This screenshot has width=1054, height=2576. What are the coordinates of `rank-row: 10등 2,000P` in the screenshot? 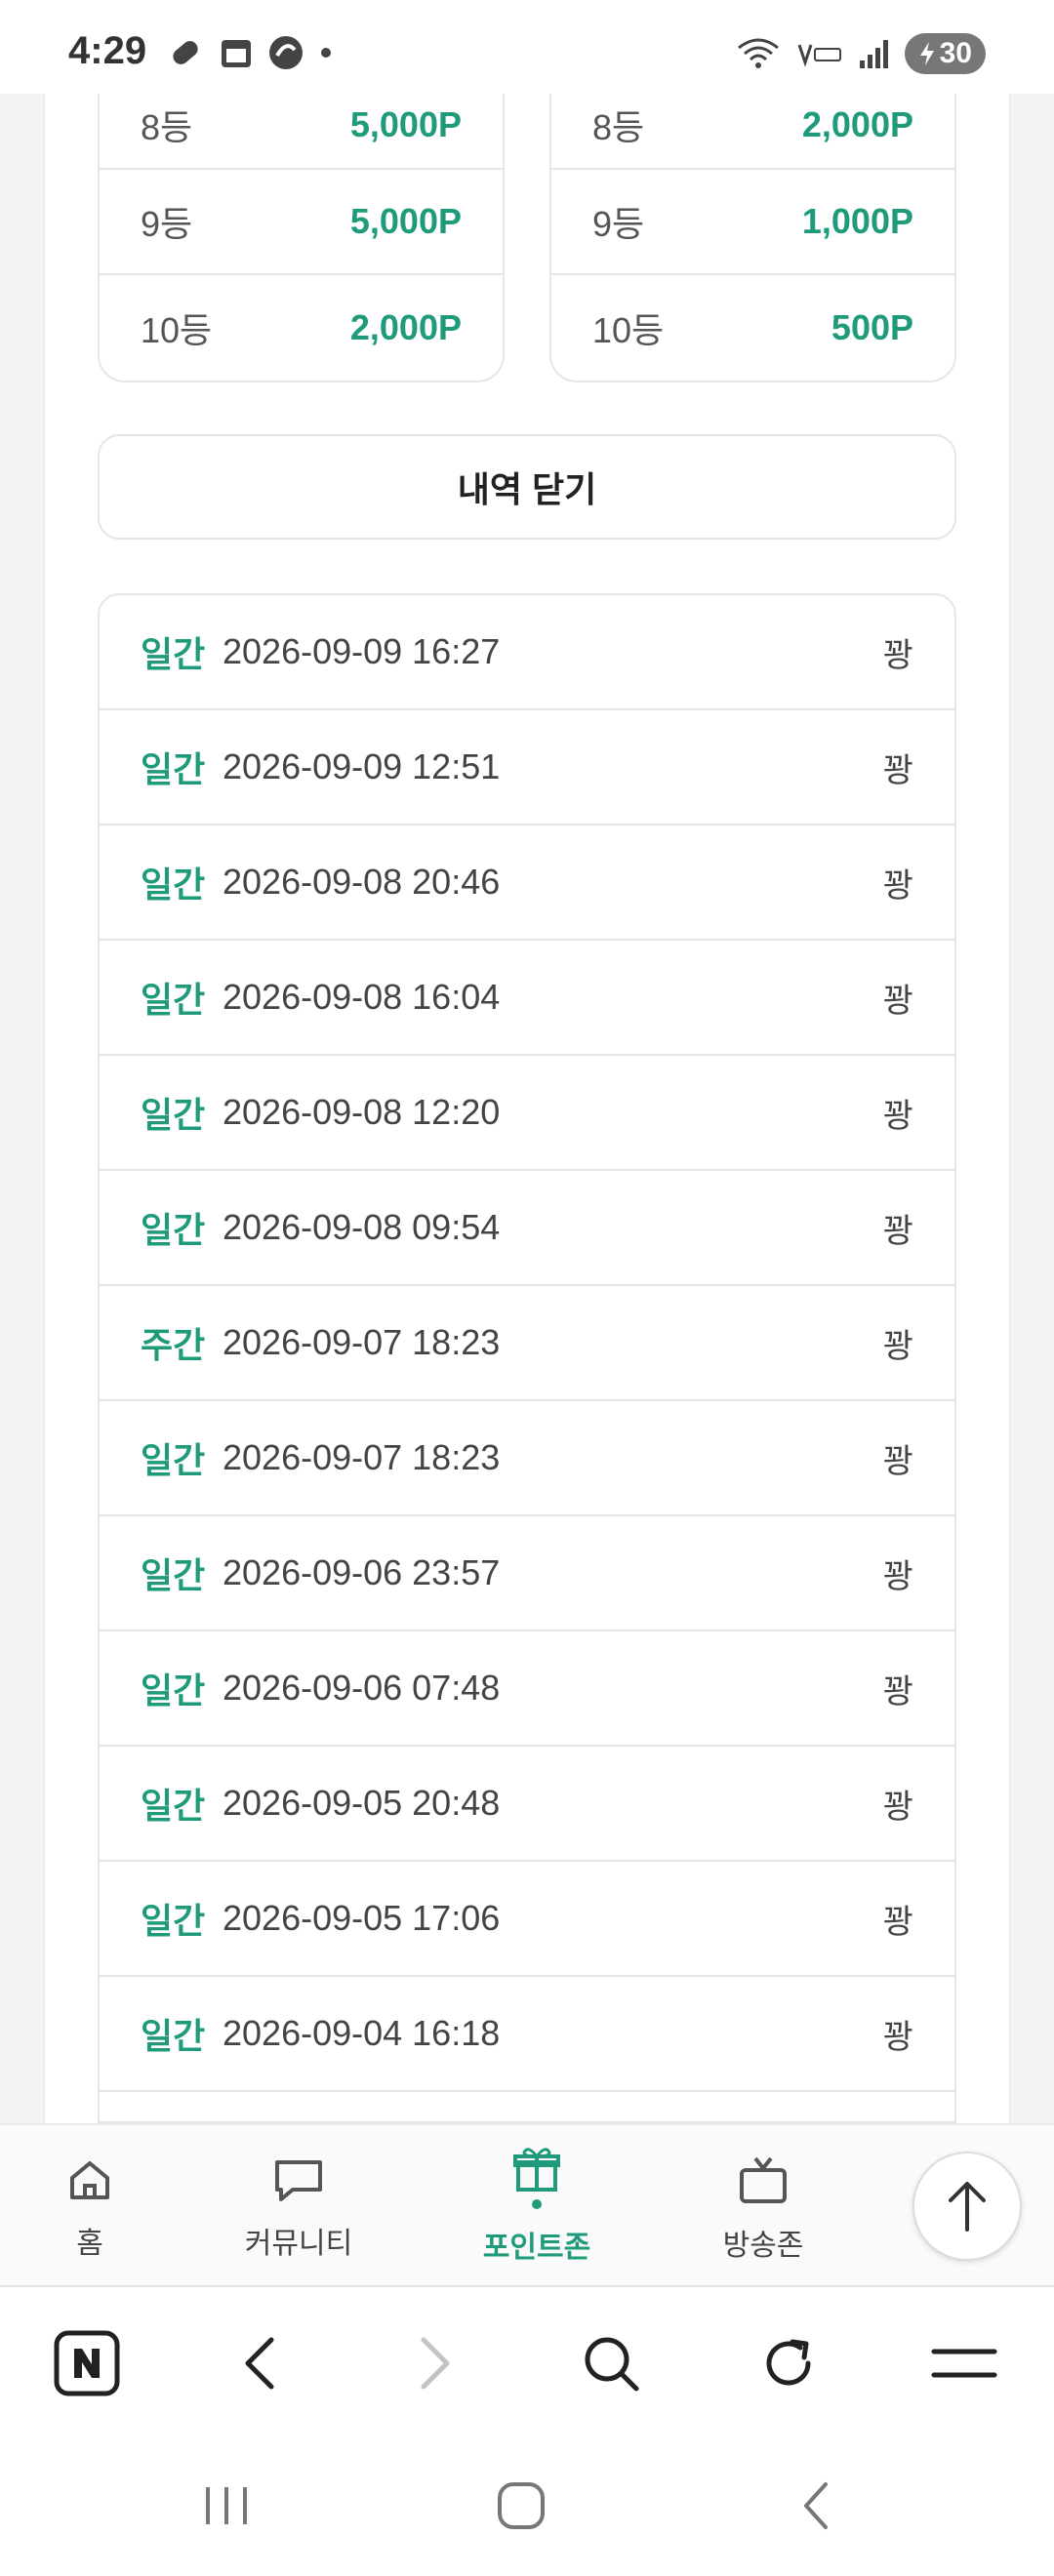 It's located at (301, 328).